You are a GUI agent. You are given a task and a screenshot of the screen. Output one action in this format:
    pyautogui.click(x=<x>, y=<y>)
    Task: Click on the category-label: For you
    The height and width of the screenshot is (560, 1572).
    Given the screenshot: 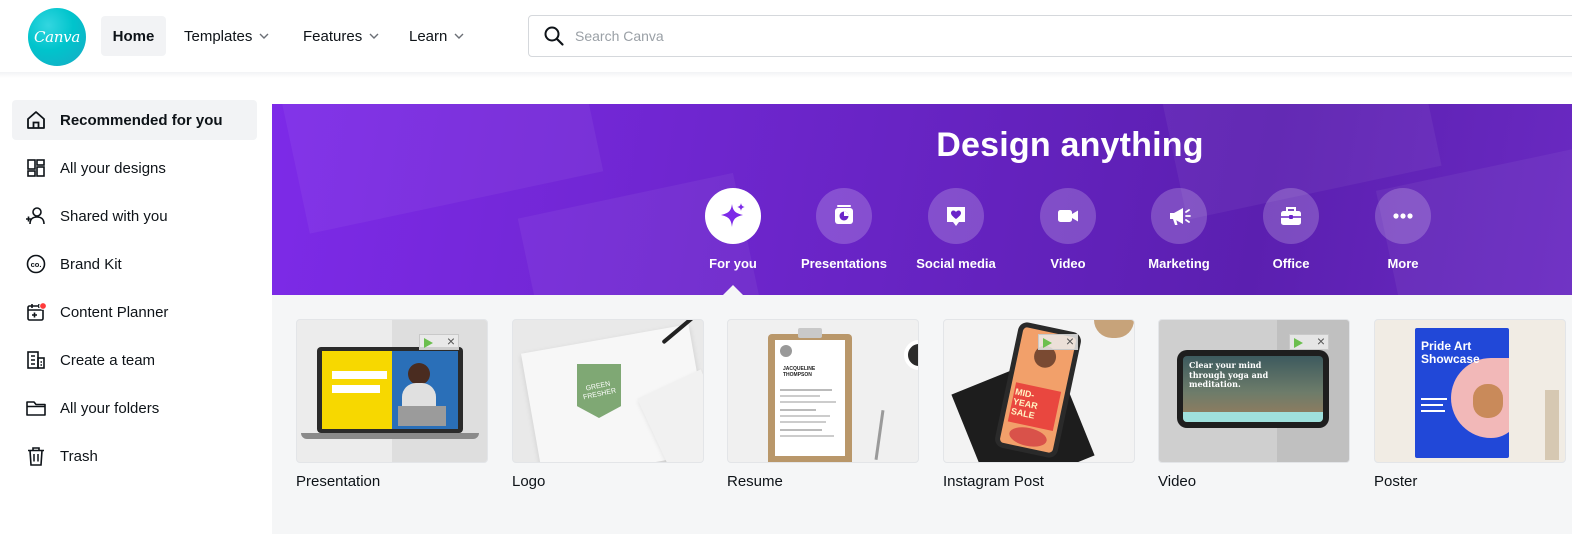 What is the action you would take?
    pyautogui.click(x=733, y=263)
    